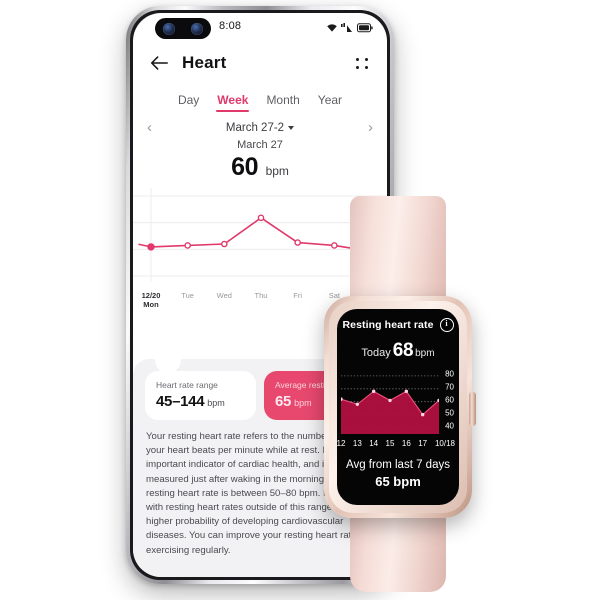 This screenshot has width=600, height=600. I want to click on x-tick-label: 12, so click(341, 443).